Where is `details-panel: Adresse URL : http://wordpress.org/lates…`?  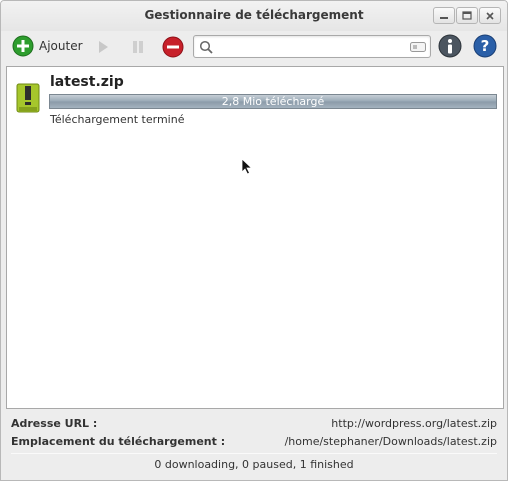
details-panel: Adresse URL : http://wordpress.org/lates… is located at coordinates (254, 446).